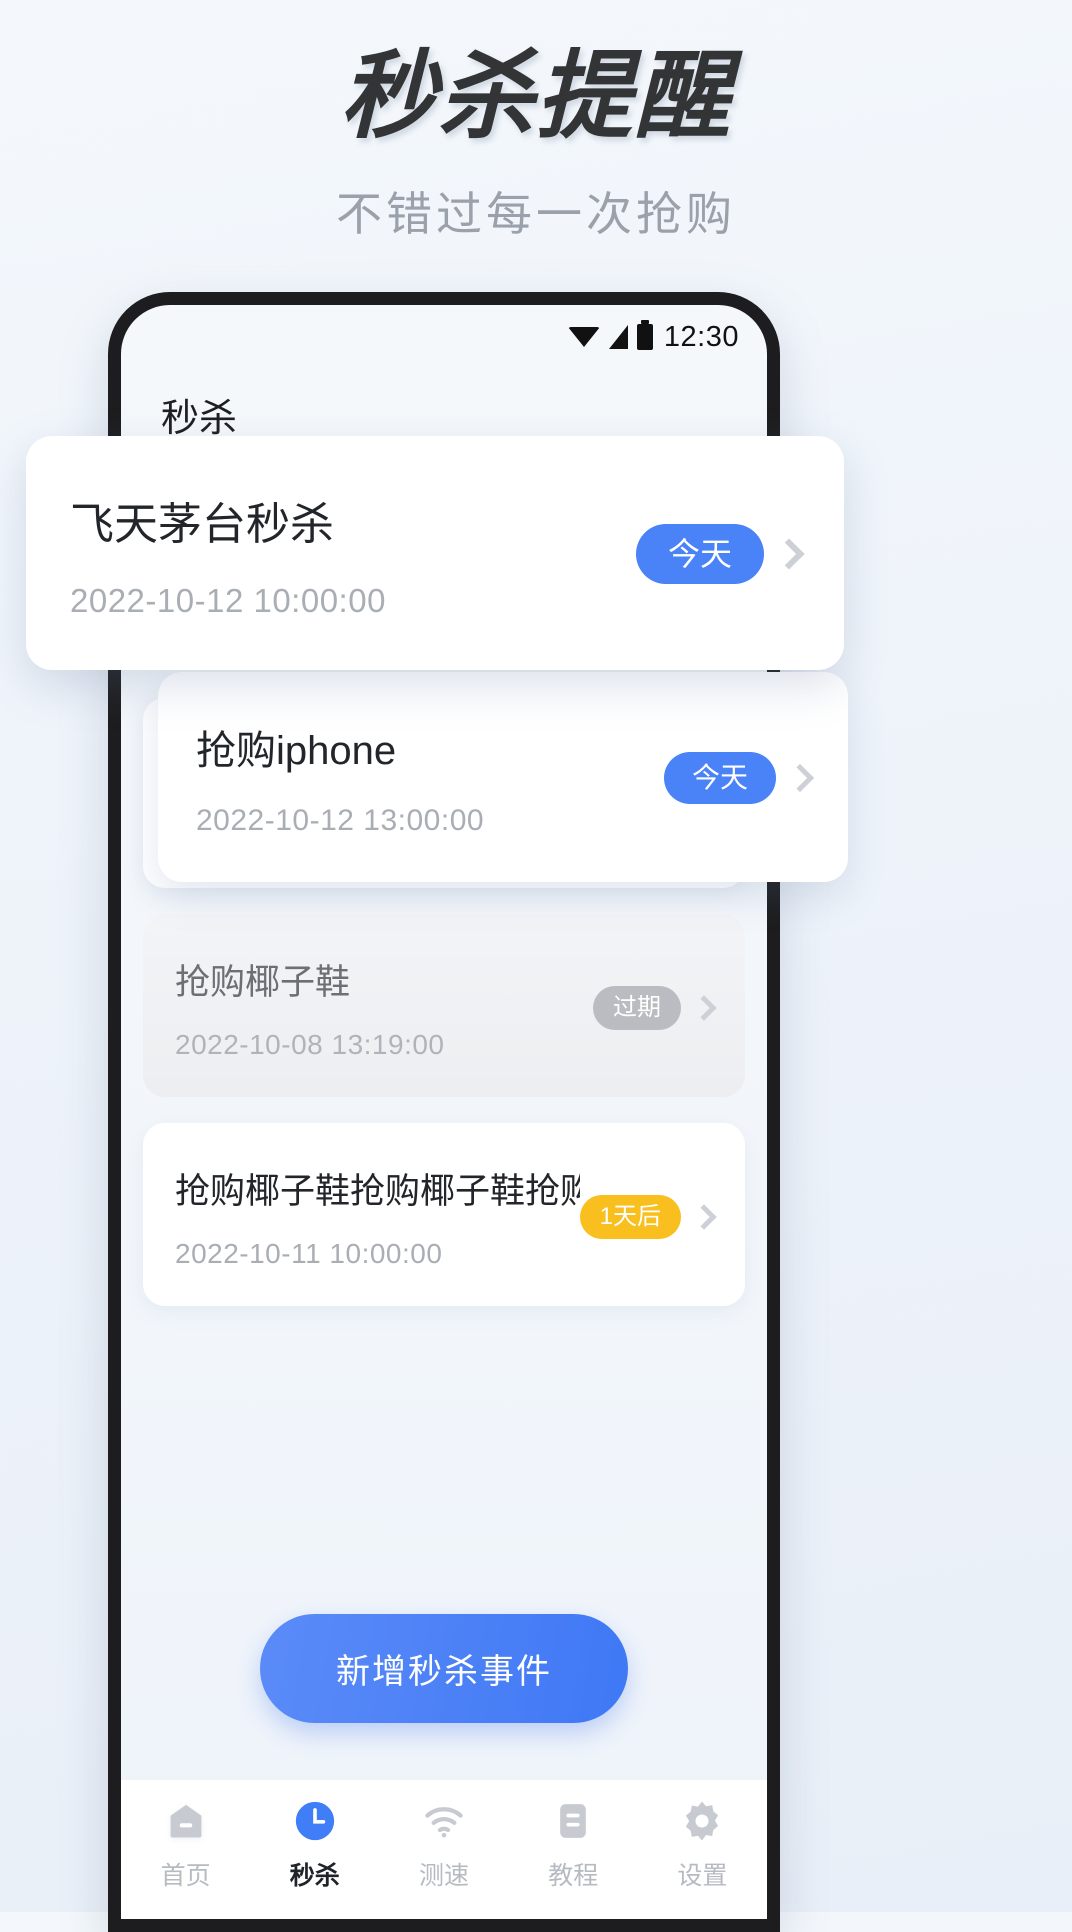  What do you see at coordinates (573, 1821) in the screenshot?
I see `document-icon` at bounding box center [573, 1821].